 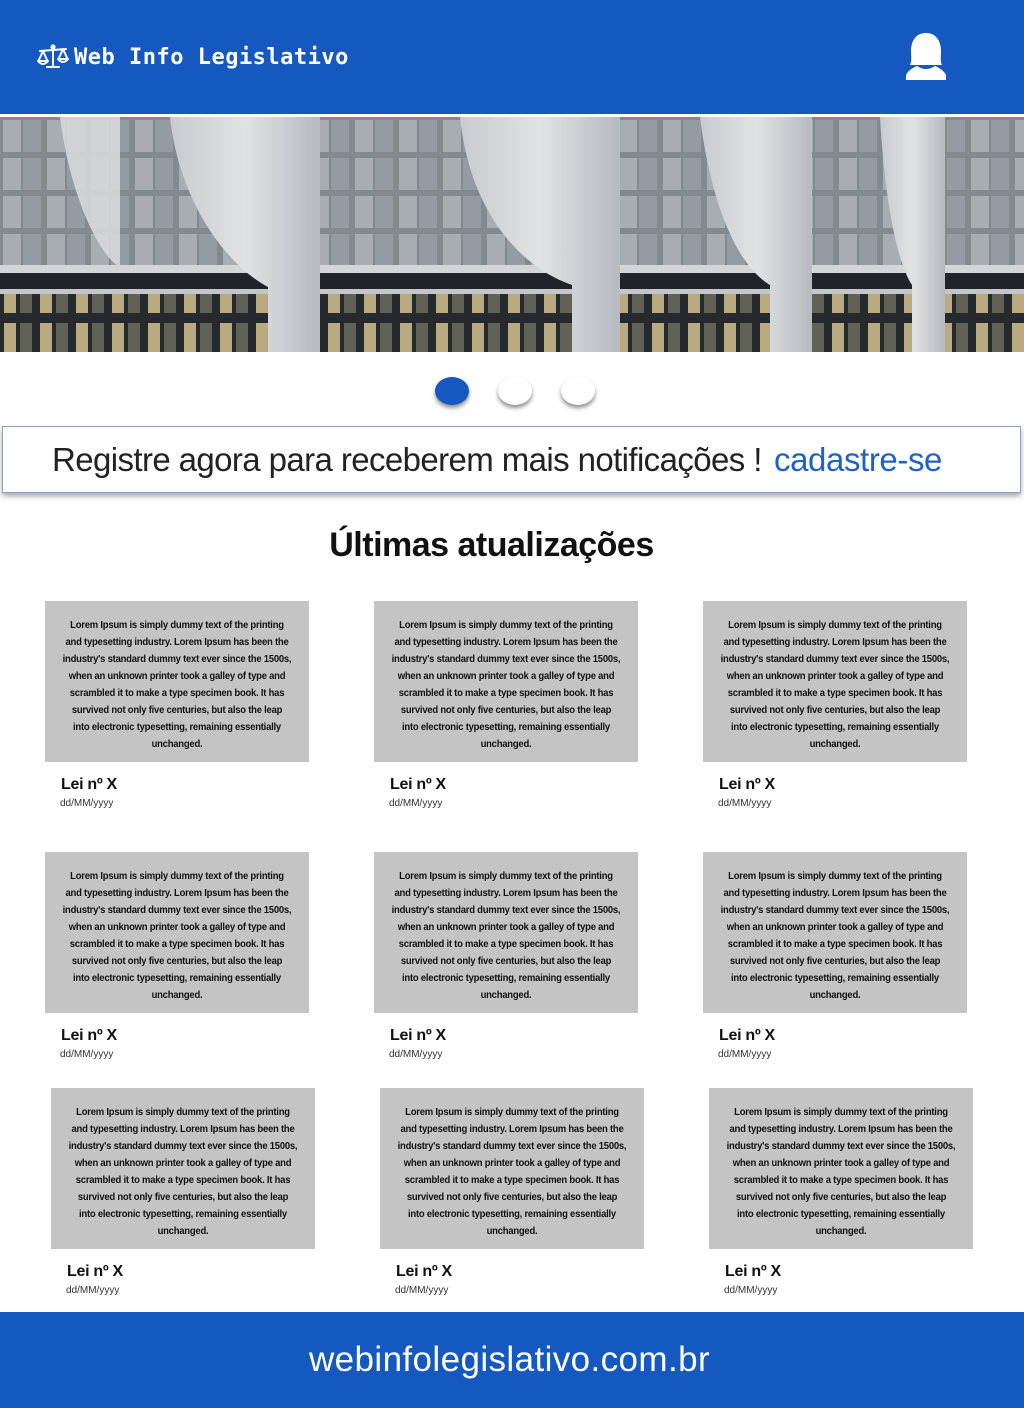 I want to click on signup-link: cadastre-se, so click(x=858, y=460).